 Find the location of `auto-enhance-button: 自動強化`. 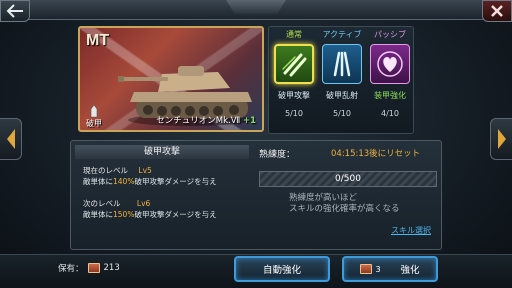

auto-enhance-button: 自動強化 is located at coordinates (282, 269).